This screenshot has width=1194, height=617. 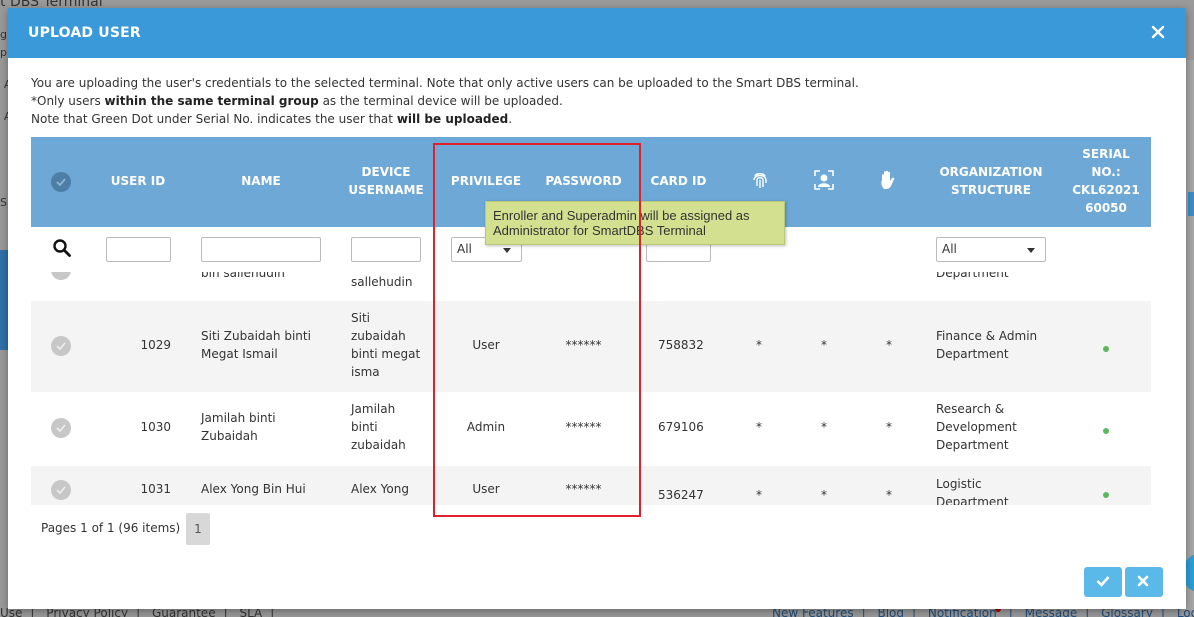 What do you see at coordinates (486, 427) in the screenshot?
I see `row-privilege: Admin` at bounding box center [486, 427].